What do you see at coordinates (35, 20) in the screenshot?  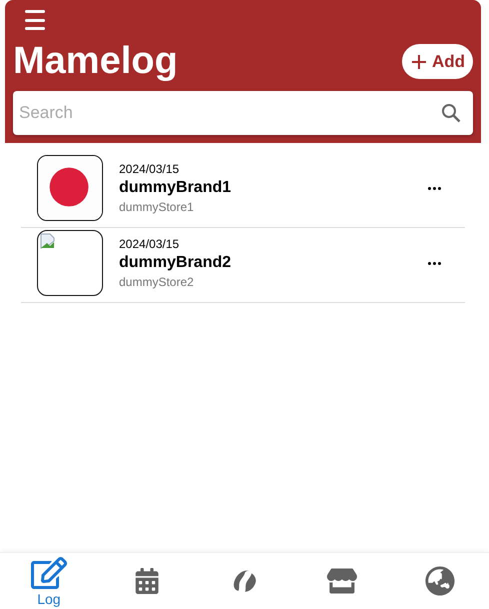 I see `menu-icon` at bounding box center [35, 20].